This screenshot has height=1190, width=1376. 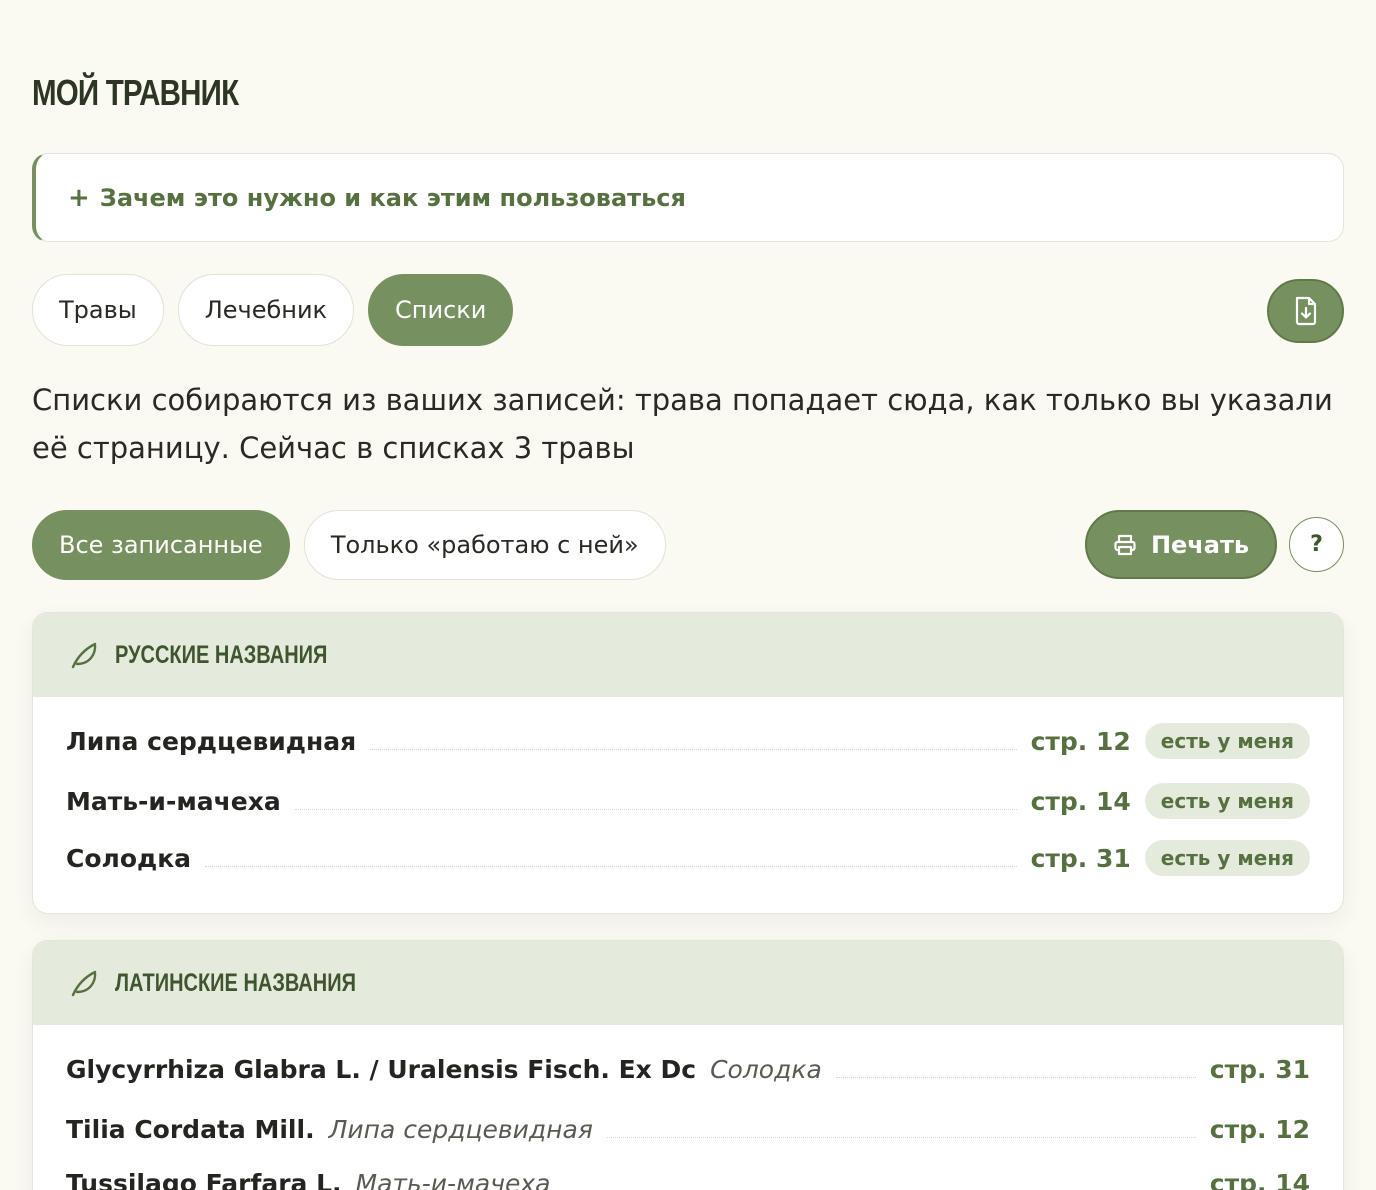 I want to click on print-button: Печать, so click(x=1181, y=544).